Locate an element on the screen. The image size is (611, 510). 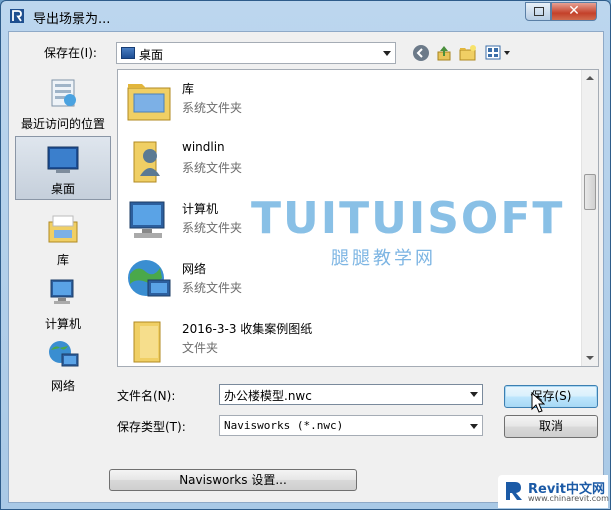
badge-url: www.chinarevit.com is located at coordinates (568, 498).